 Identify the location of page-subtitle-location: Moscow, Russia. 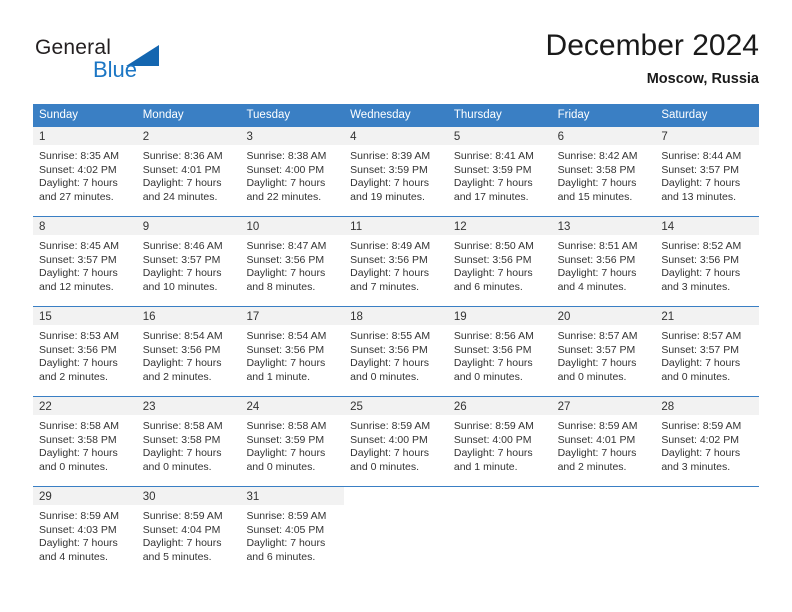
(702, 79).